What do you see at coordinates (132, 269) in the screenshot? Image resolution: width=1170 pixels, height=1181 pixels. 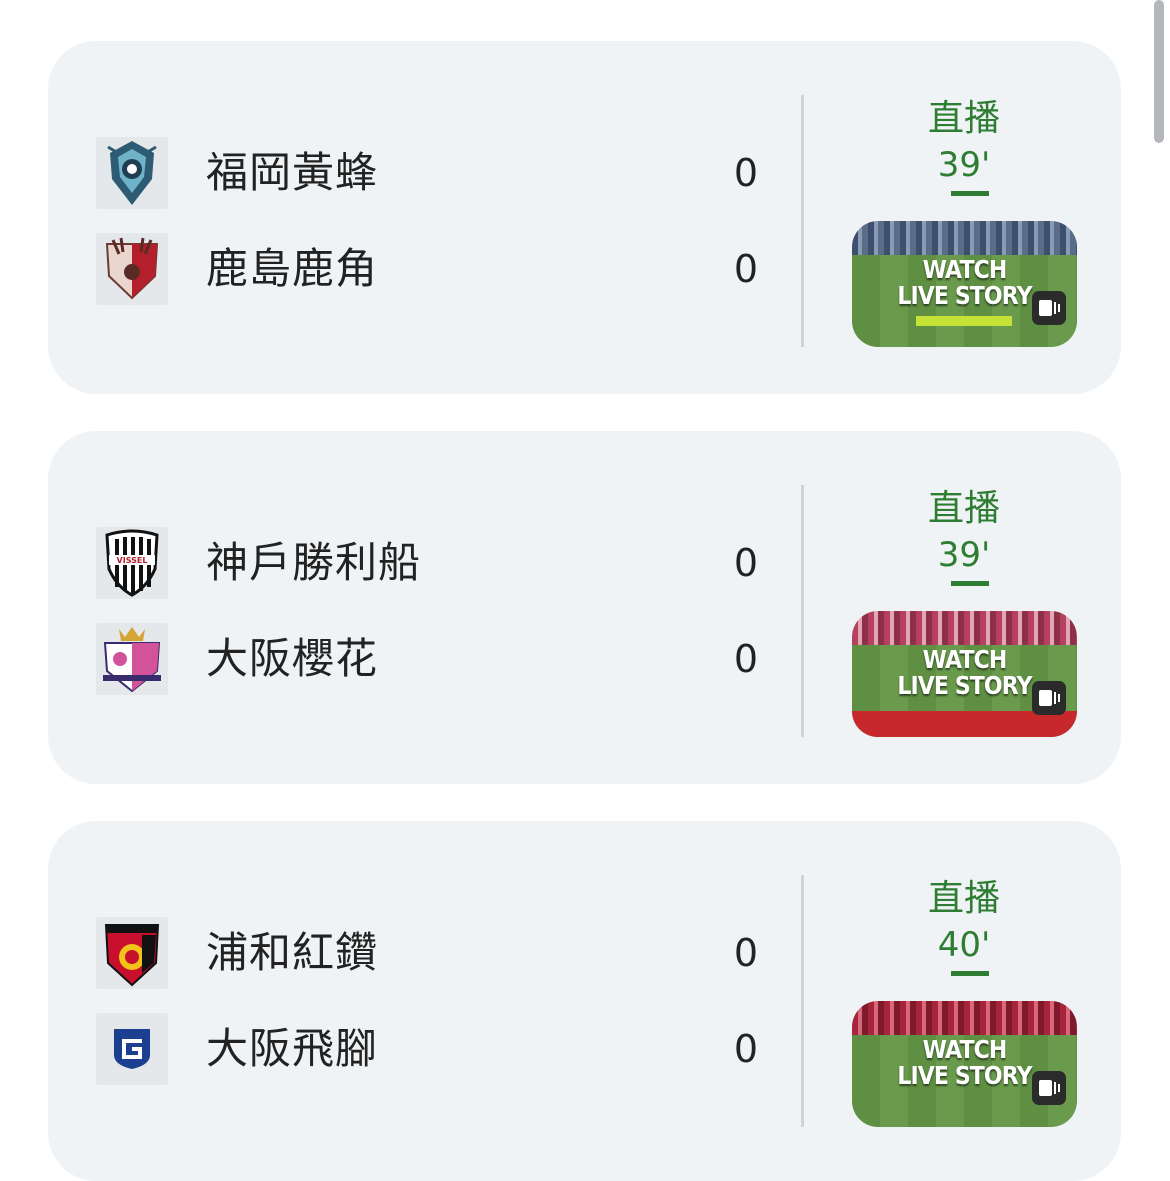 I see `kashima-antlers-crest-icon` at bounding box center [132, 269].